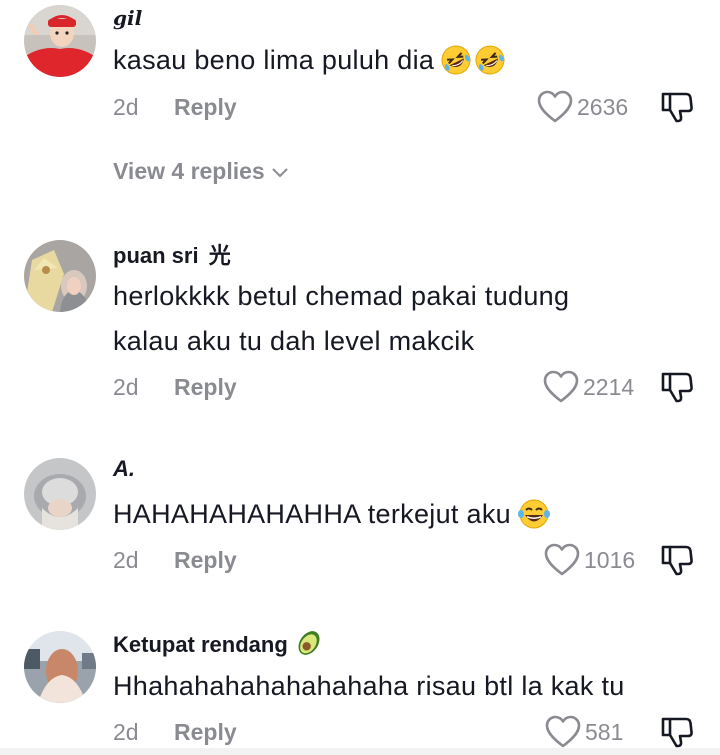 Image resolution: width=720 pixels, height=755 pixels. What do you see at coordinates (312, 514) in the screenshot?
I see `comment-text-line: HAHAHAHAHAHHA terkejut aku` at bounding box center [312, 514].